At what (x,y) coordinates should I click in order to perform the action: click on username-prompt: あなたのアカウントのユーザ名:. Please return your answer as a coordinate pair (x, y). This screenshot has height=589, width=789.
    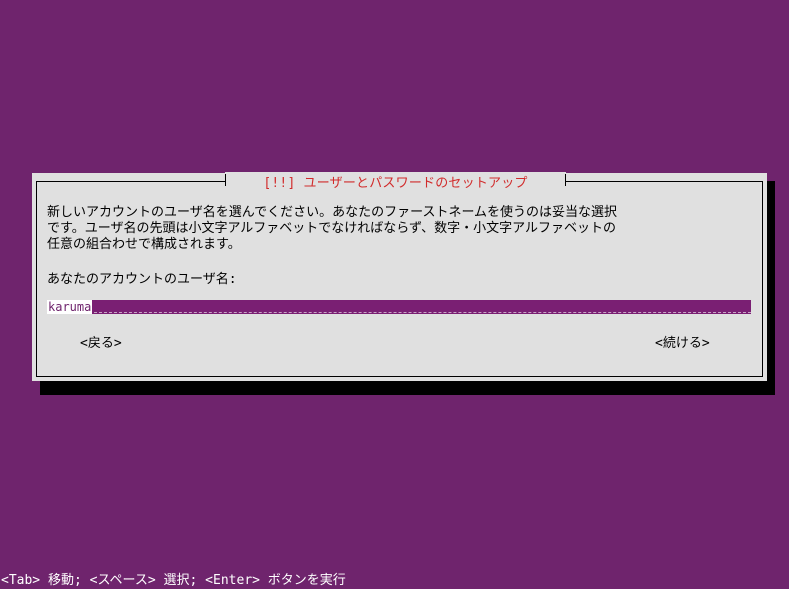
    Looking at the image, I should click on (142, 279).